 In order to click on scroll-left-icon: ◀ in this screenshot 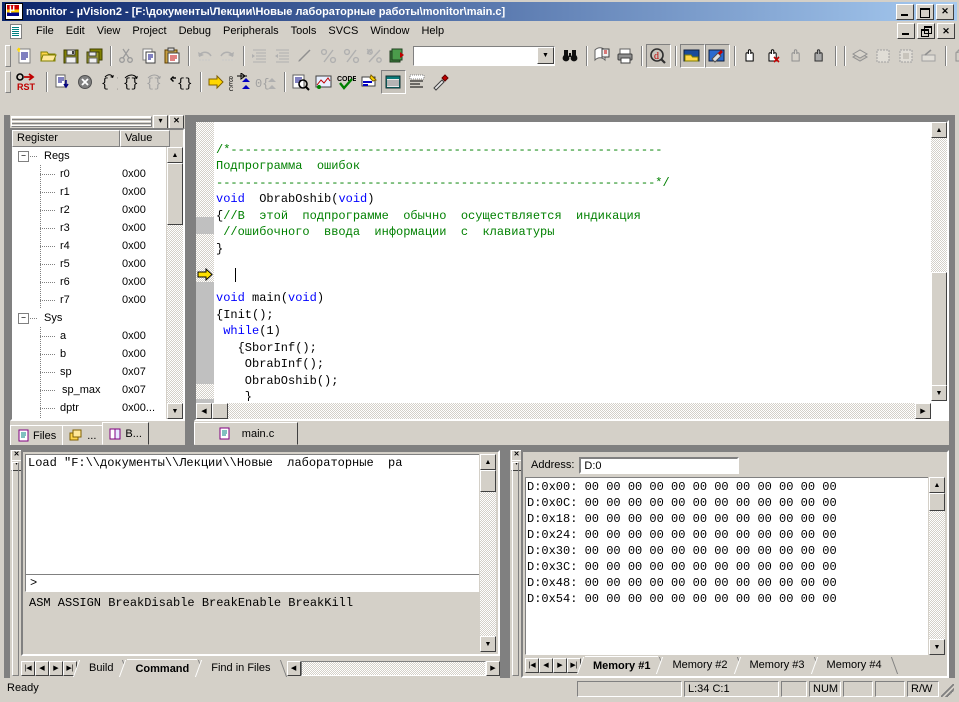, I will do `click(204, 411)`.